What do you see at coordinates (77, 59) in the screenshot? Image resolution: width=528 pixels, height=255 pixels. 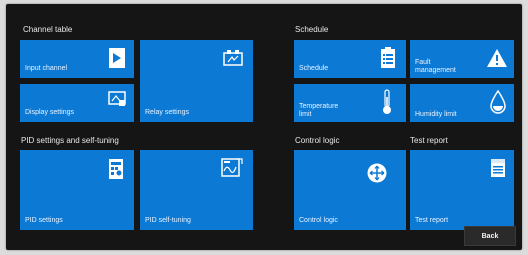 I see `tile-input-channel: Input channel` at bounding box center [77, 59].